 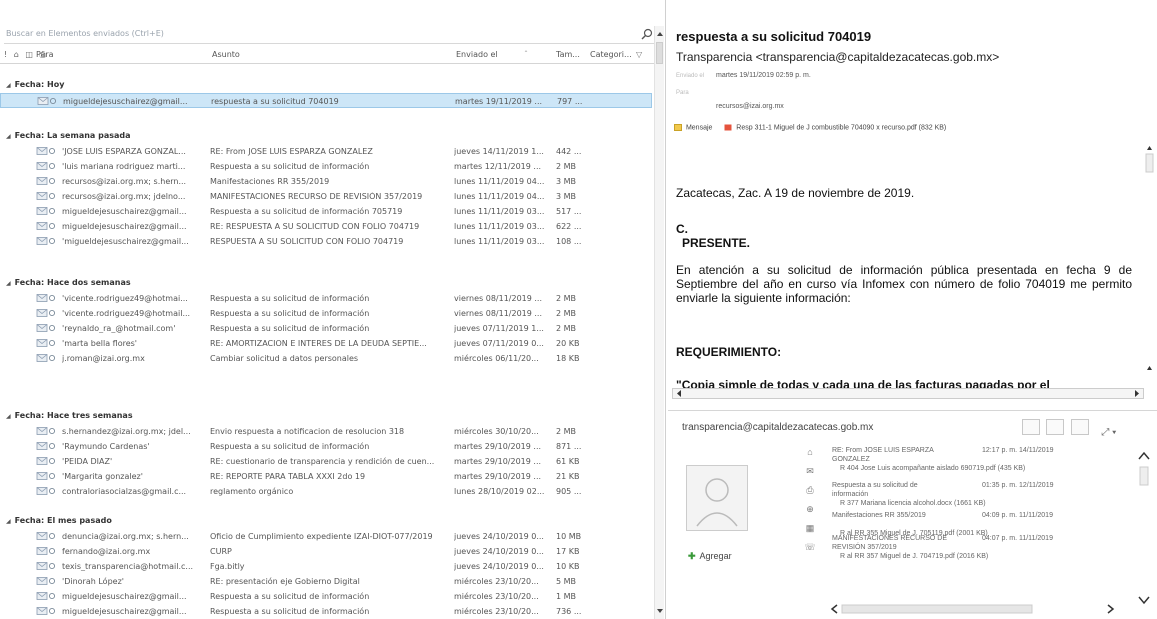 I want to click on scroll-left-icon, so click(x=679, y=393).